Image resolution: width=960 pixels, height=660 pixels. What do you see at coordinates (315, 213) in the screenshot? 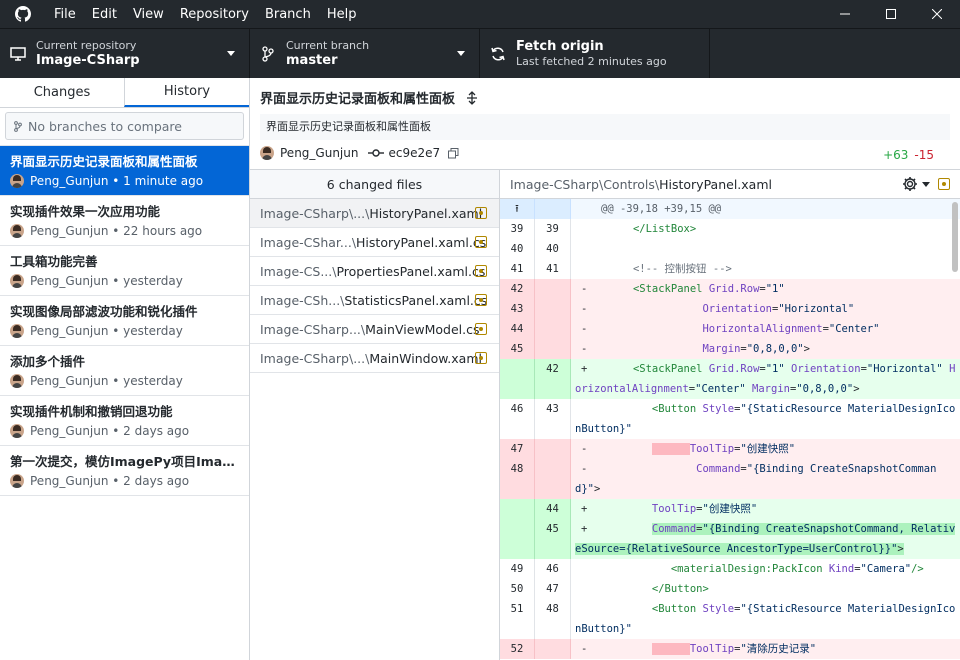
I see `file-dir: Image-CSharp\...\` at bounding box center [315, 213].